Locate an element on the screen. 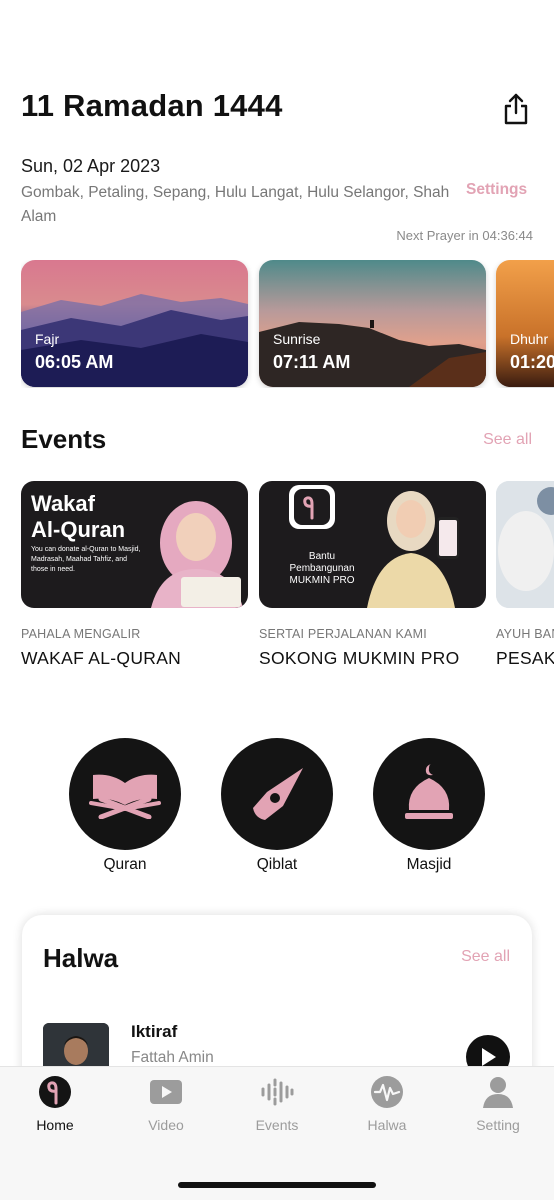 The image size is (554, 1200). feature-label: Quran is located at coordinates (125, 864).